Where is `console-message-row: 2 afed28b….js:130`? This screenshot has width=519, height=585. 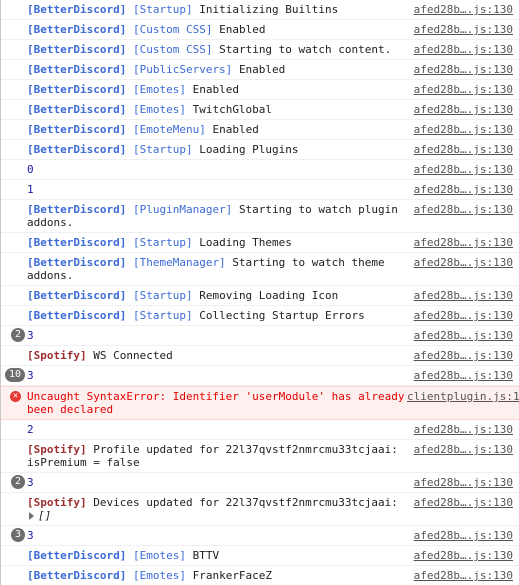 console-message-row: 2 afed28b….js:130 is located at coordinates (260, 430).